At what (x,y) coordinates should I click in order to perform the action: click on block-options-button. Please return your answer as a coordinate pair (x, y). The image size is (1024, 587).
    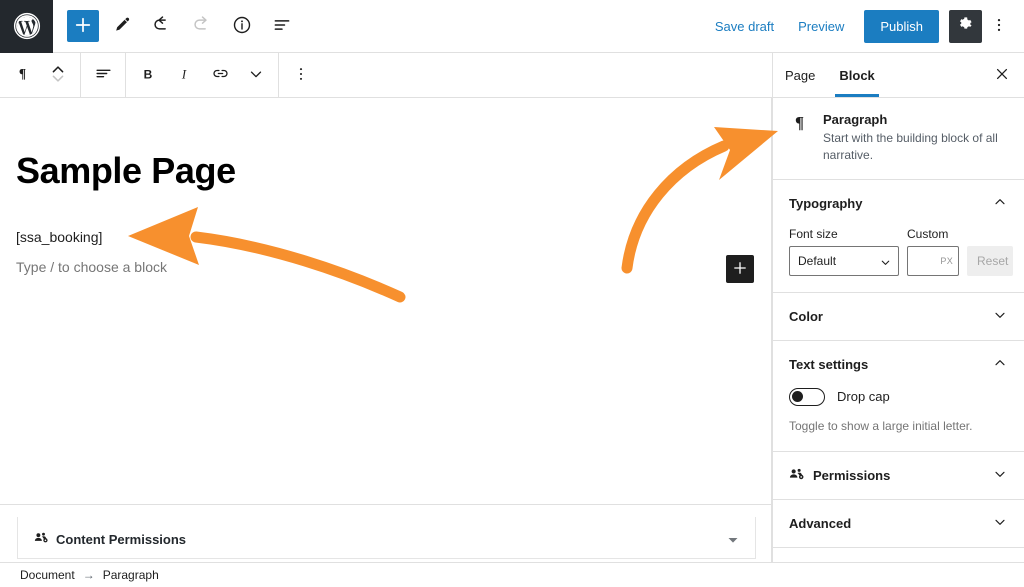
    Looking at the image, I should click on (301, 75).